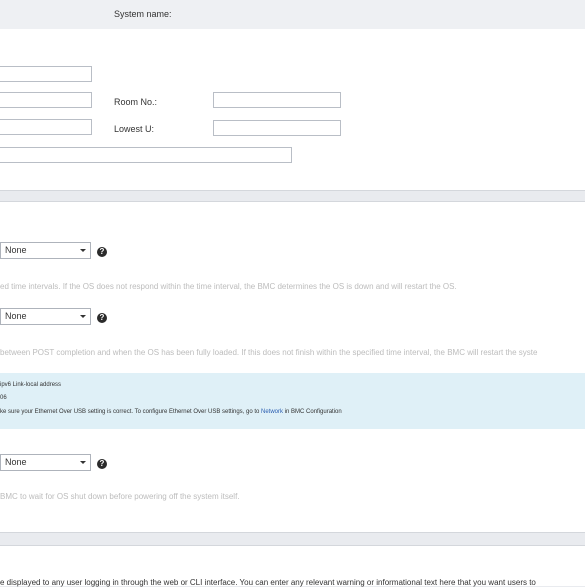 The image size is (585, 587). Describe the element at coordinates (292, 14) in the screenshot. I see `system-info-header: System name:` at that location.